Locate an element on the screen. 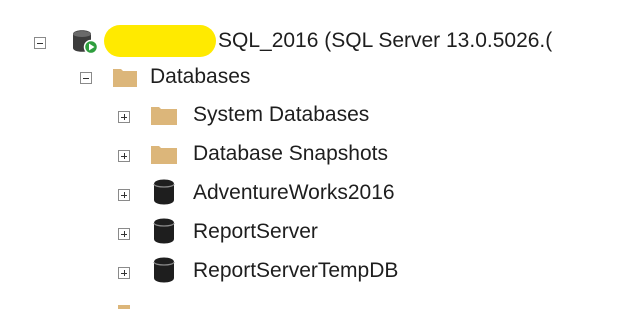  databases-label: Databases is located at coordinates (200, 76).